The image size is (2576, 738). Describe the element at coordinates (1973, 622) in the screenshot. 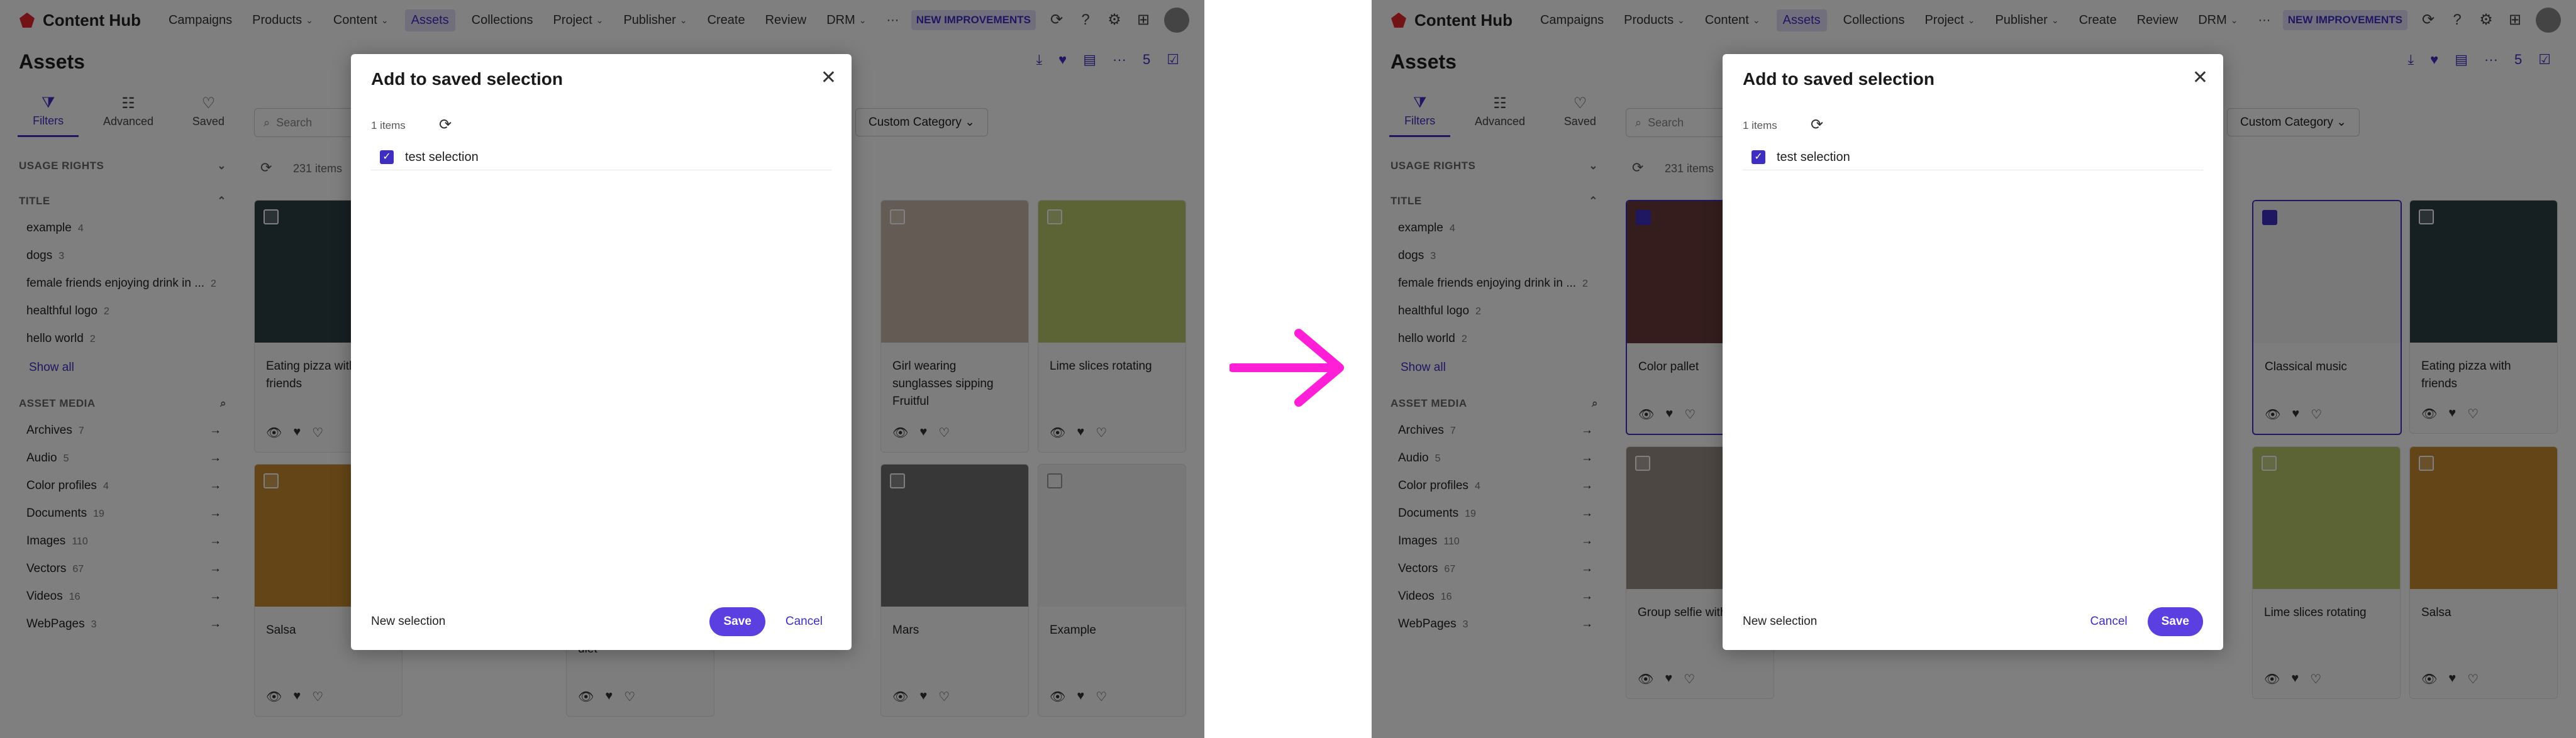

I see `dialog-footer: New selection Cancel Save` at that location.